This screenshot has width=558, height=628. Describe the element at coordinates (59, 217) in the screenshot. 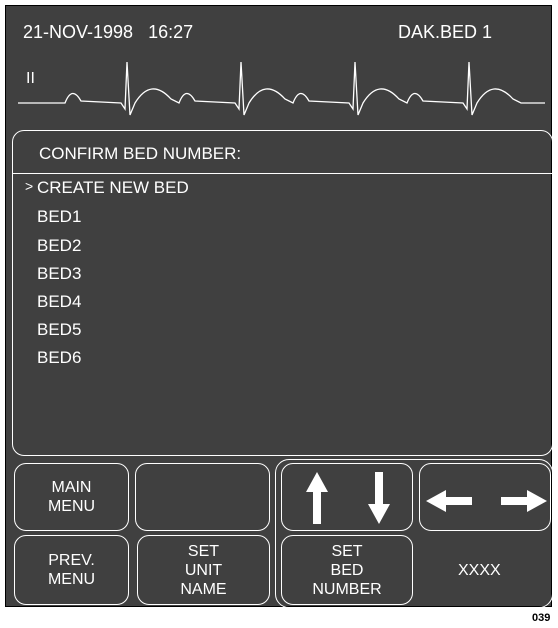

I see `menu-item-bed1: BED1` at that location.